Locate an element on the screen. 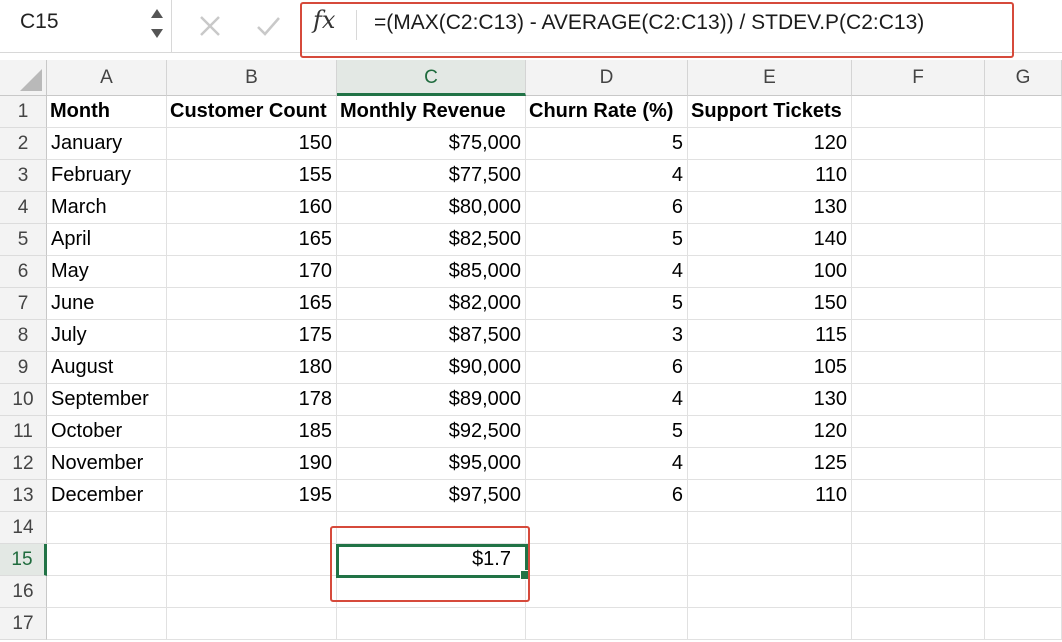 The width and height of the screenshot is (1062, 642). cell-d2: 5 is located at coordinates (607, 144).